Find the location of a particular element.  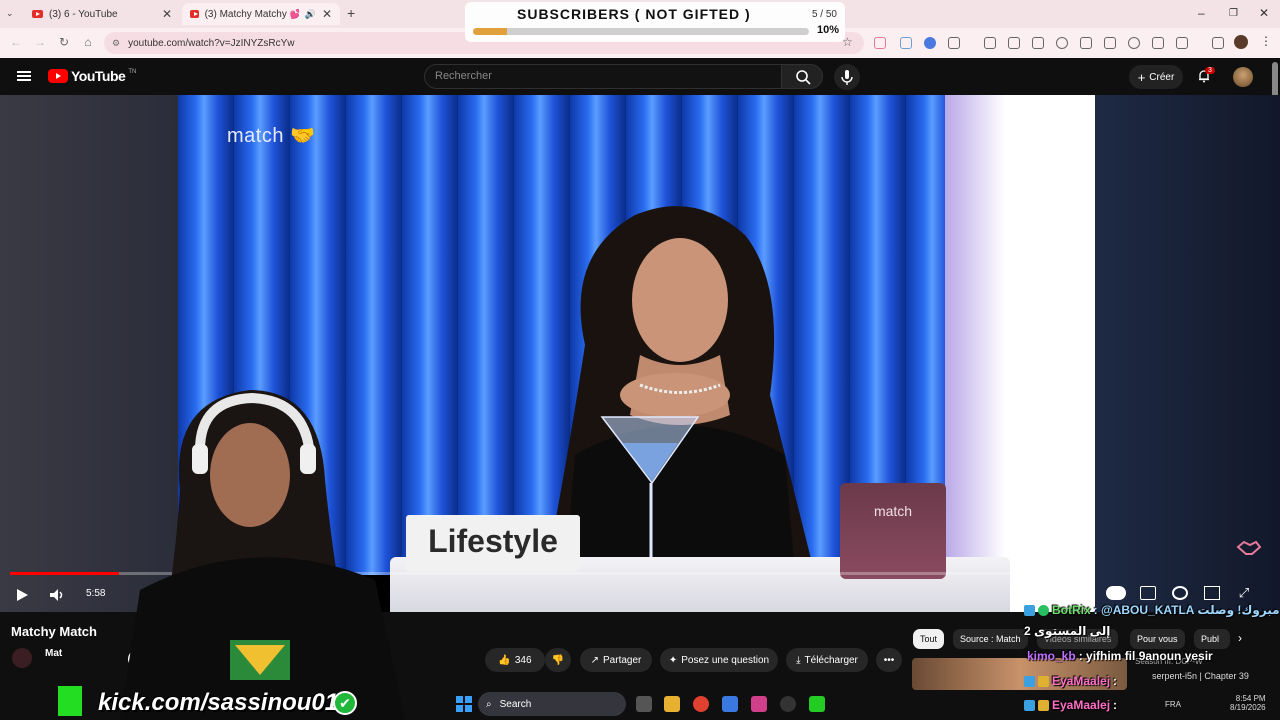

miniplayer-icon is located at coordinates (1212, 593).